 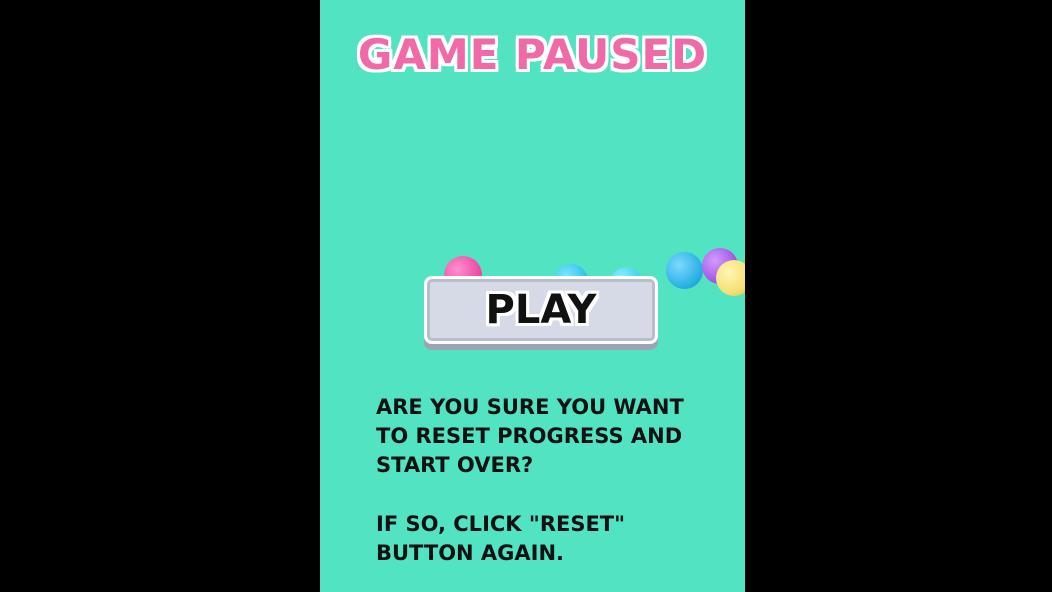 What do you see at coordinates (501, 538) in the screenshot?
I see `reset-instruction-message: IF SO, CLICK "RESET" BUTTON AGAIN.` at bounding box center [501, 538].